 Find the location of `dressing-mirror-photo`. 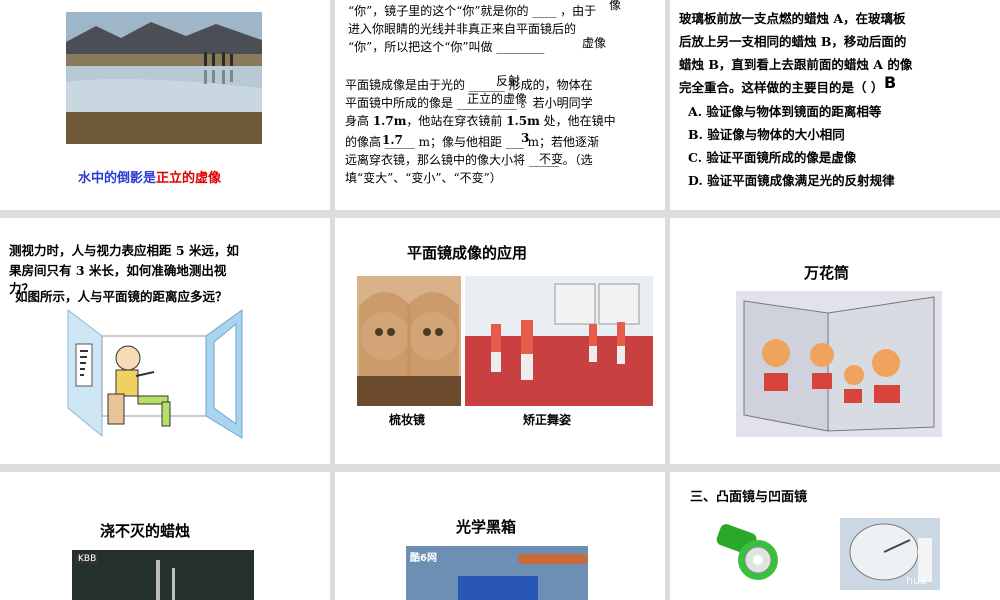

dressing-mirror-photo is located at coordinates (409, 341).